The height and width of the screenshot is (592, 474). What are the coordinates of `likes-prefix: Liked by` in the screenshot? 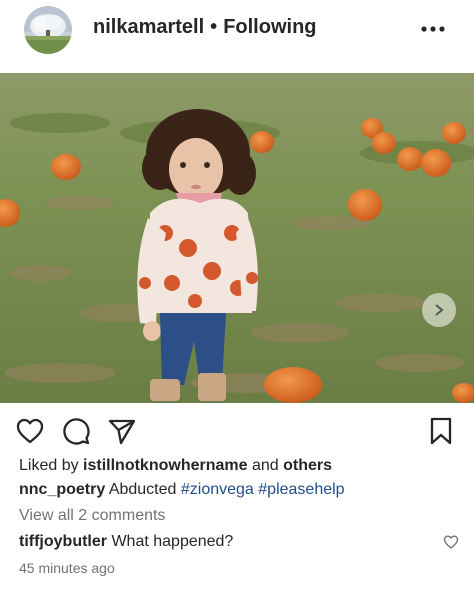 It's located at (49, 465).